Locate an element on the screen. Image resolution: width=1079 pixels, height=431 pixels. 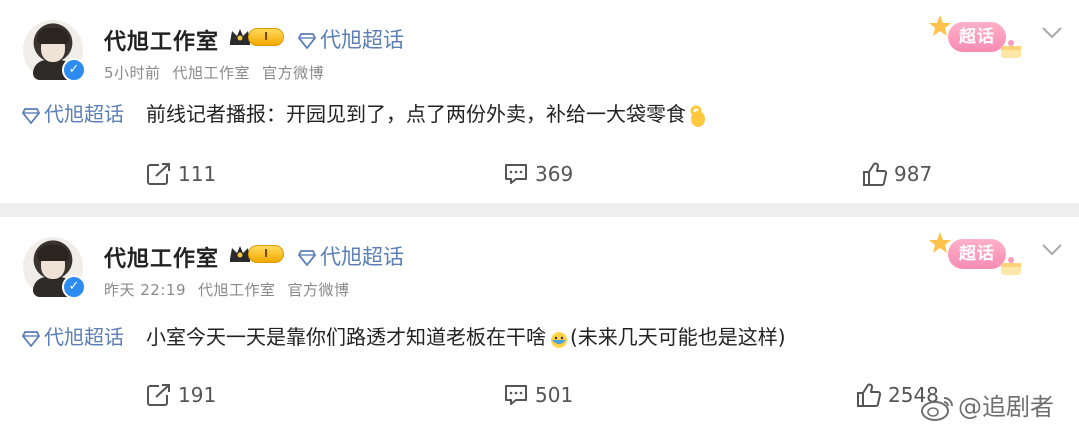
like-count: 987 is located at coordinates (913, 174).